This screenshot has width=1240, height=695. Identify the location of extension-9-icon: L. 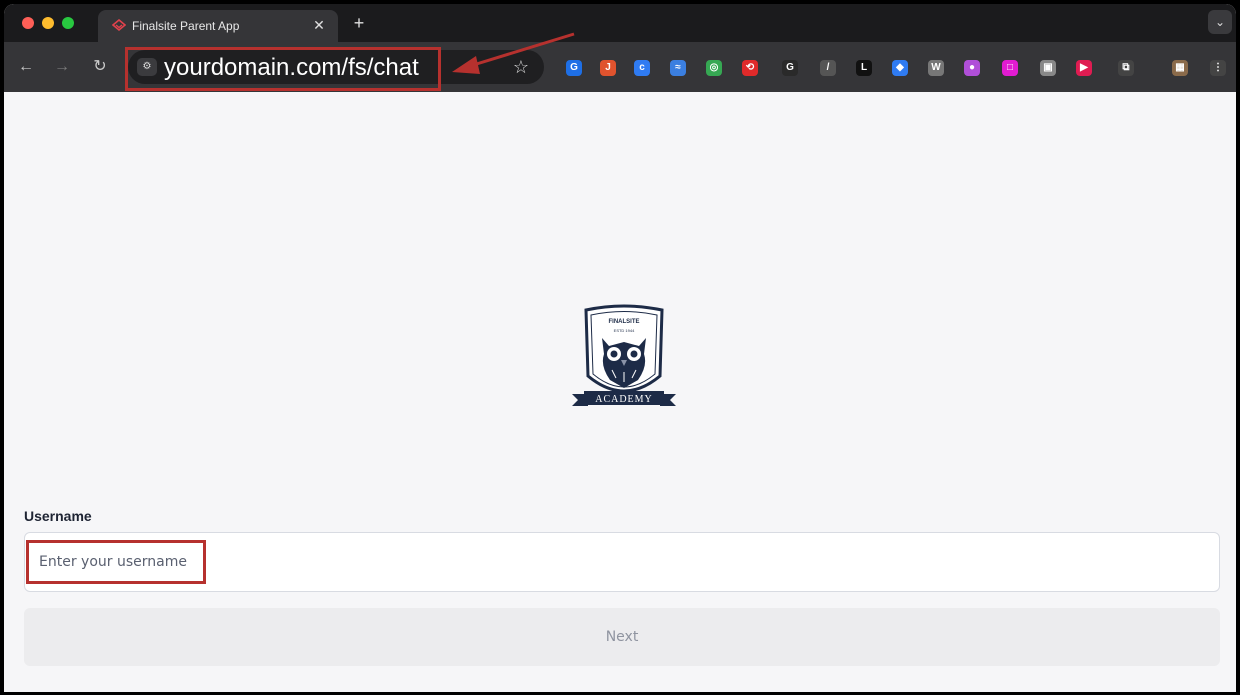
(864, 68).